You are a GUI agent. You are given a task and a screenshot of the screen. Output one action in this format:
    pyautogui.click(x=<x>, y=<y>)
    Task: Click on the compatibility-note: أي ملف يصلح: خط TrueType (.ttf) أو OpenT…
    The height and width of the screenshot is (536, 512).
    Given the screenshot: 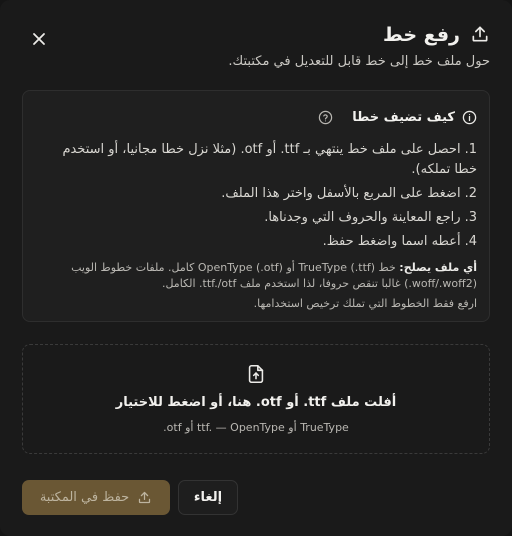 What is the action you would take?
    pyautogui.click(x=257, y=276)
    